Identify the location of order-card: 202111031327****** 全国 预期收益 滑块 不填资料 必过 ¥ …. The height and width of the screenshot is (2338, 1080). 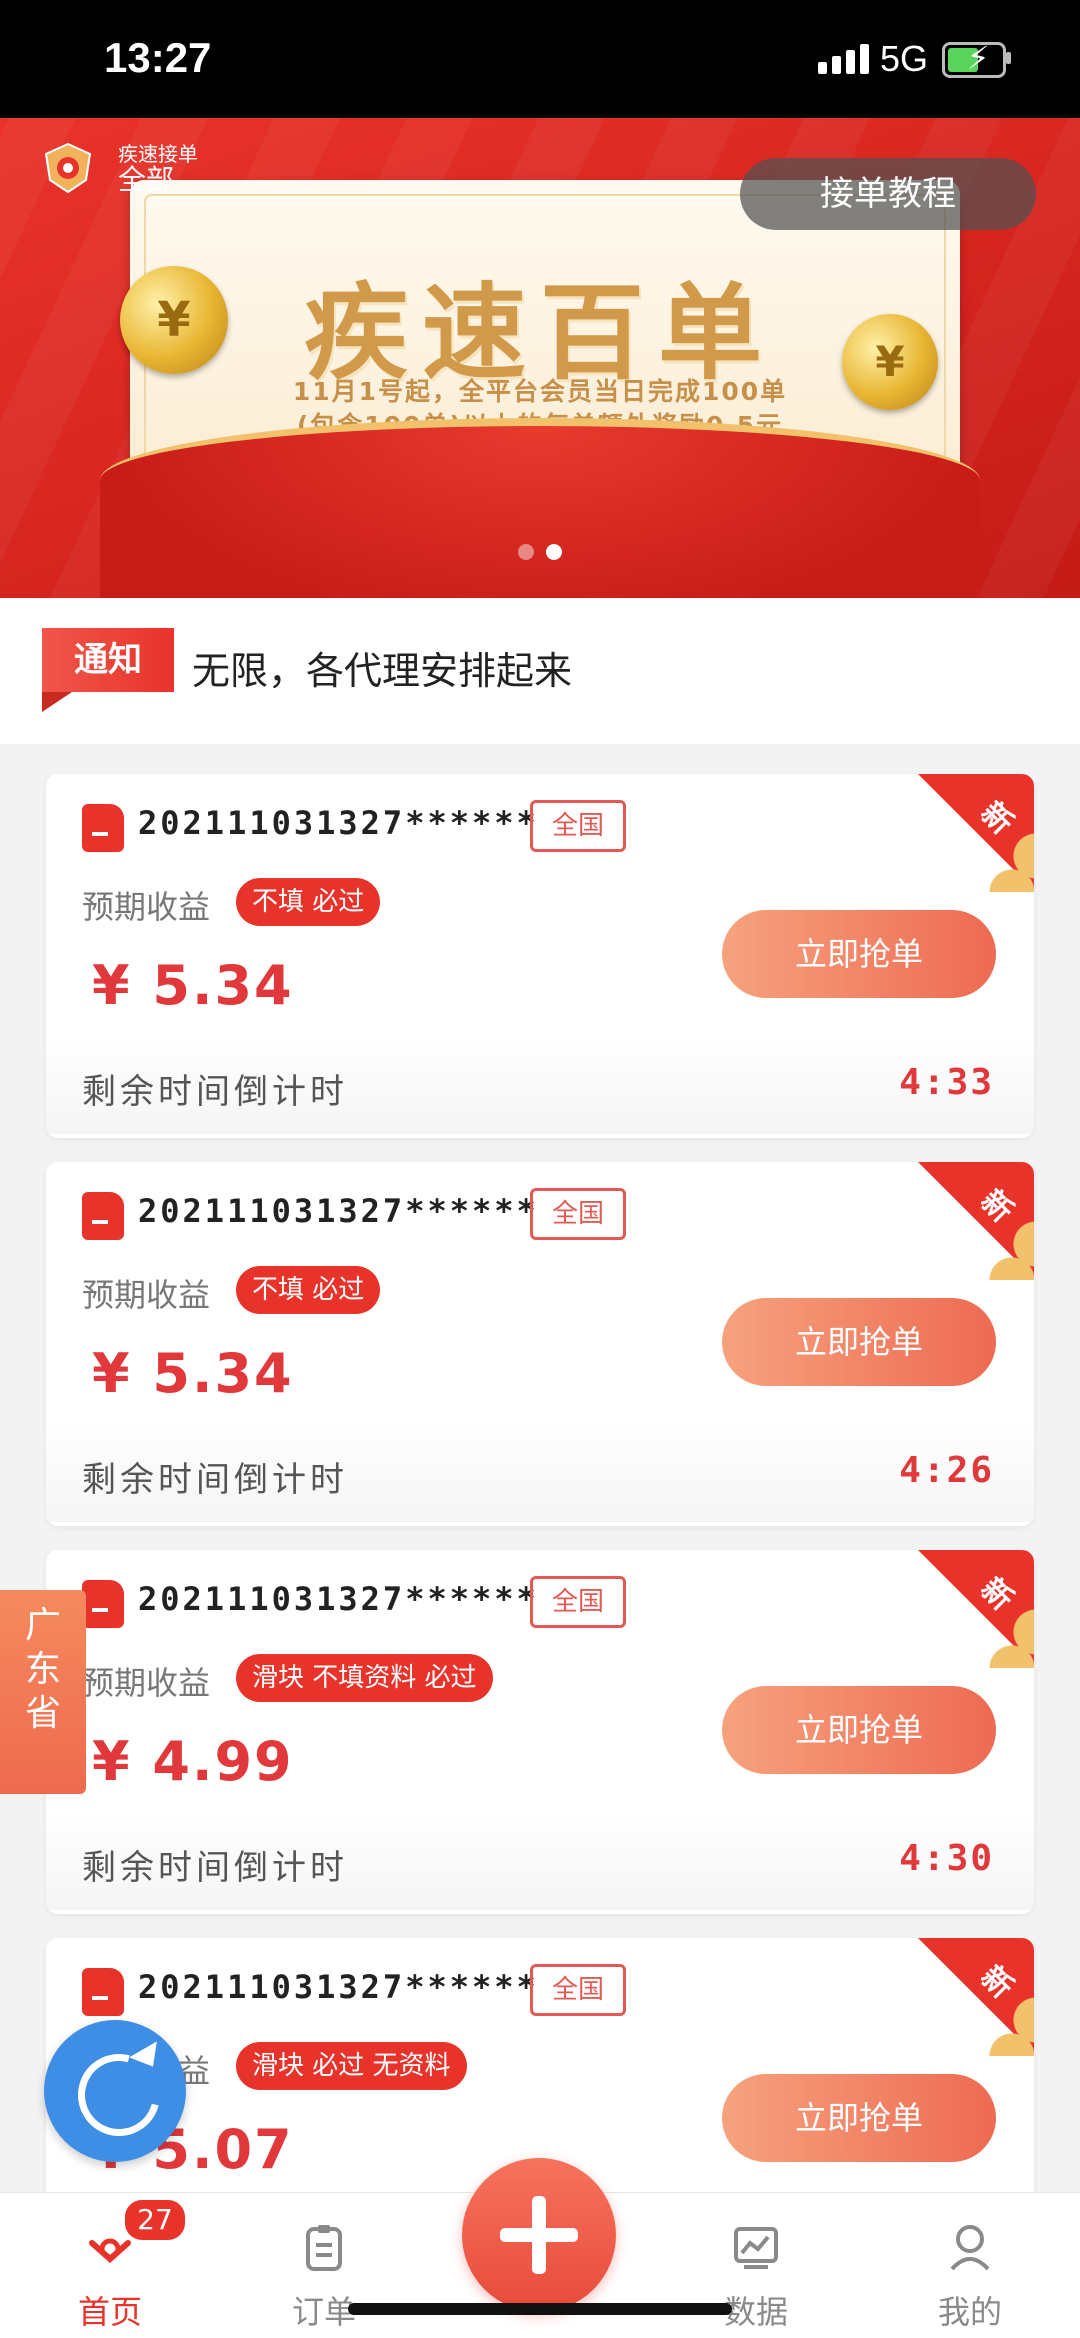
(540, 1732).